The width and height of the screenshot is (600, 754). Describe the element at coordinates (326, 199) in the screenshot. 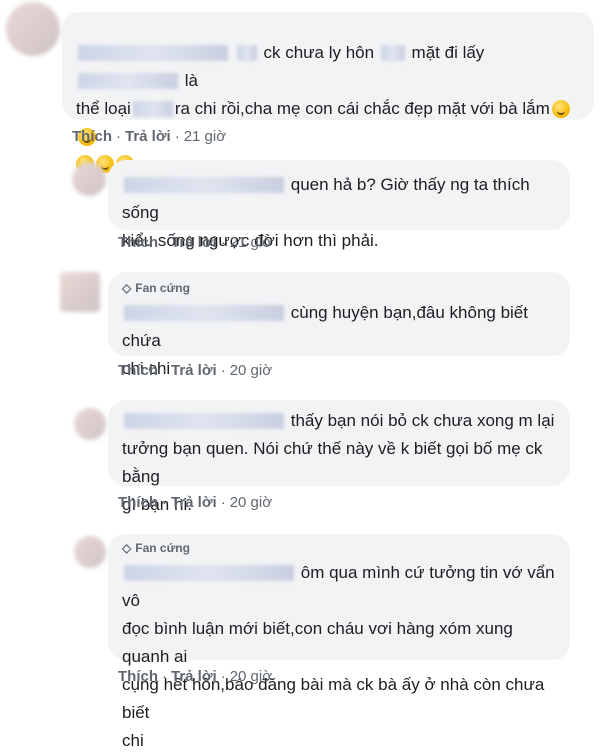

I see `comment-text-line: quen hả b? Giờ thấy ng ta thích sống` at that location.